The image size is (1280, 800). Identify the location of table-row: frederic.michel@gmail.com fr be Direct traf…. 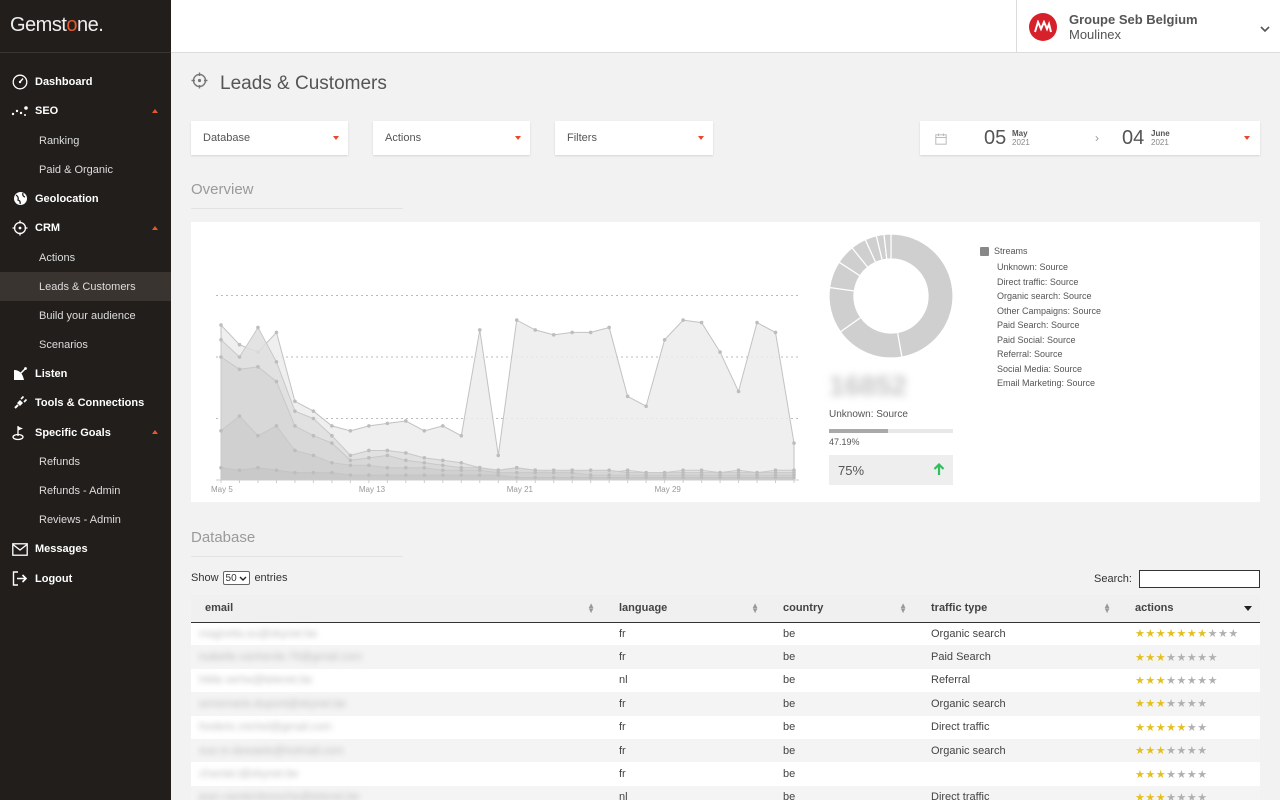
(725, 727).